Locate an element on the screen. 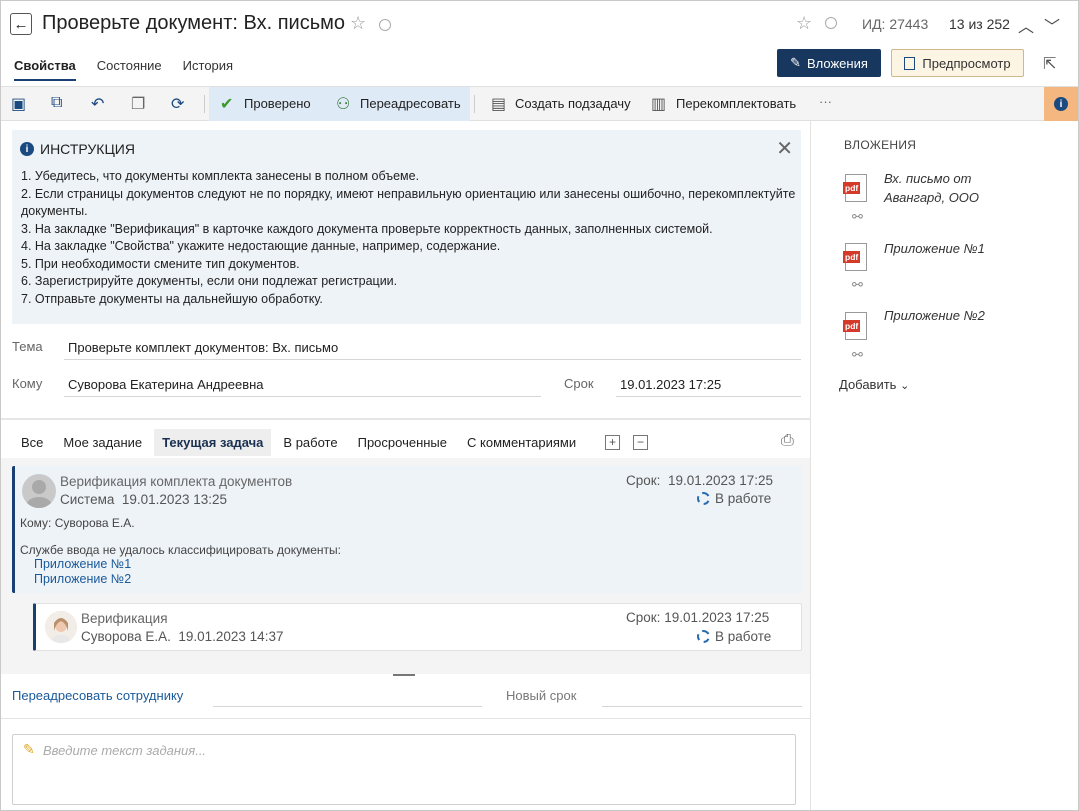  open-external-icon: ⇱ is located at coordinates (1049, 64).